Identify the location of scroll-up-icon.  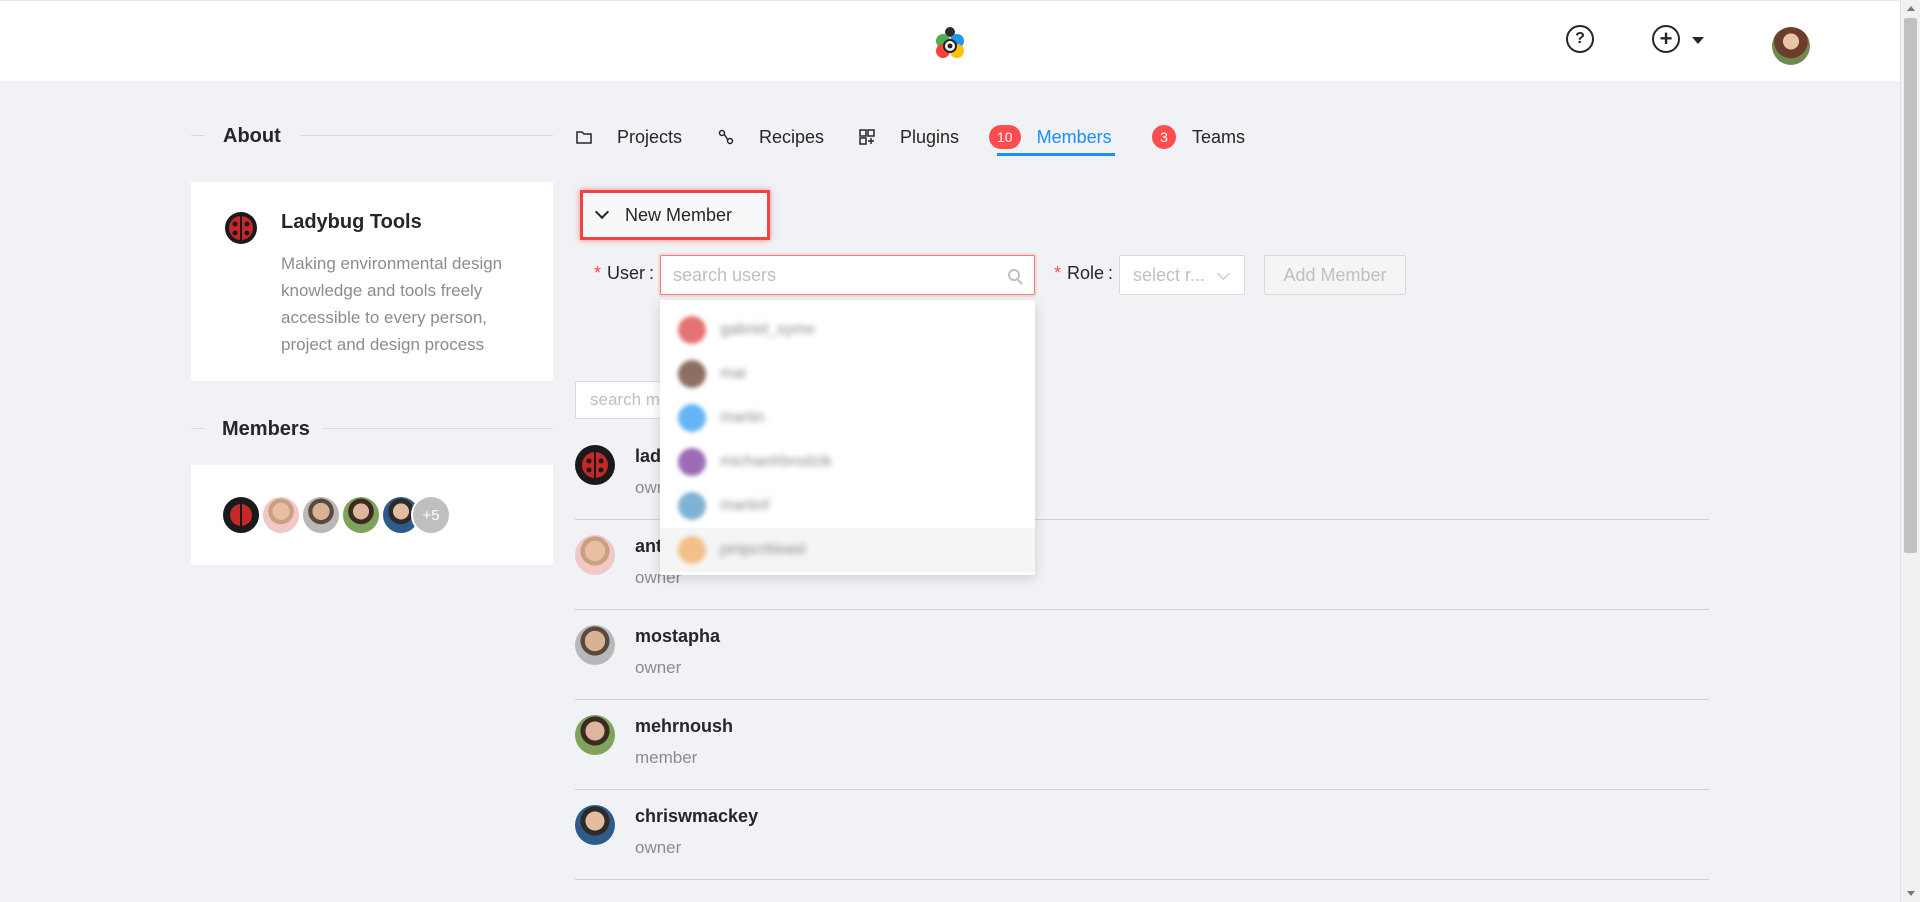
(1911, 8).